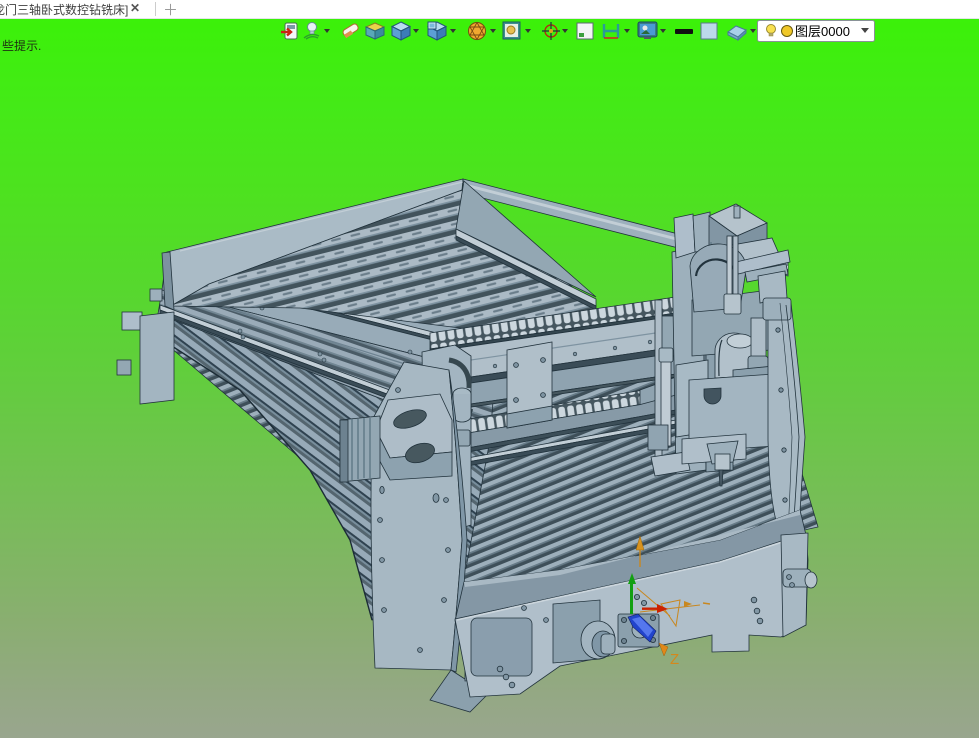 The height and width of the screenshot is (738, 979). What do you see at coordinates (674, 659) in the screenshot?
I see `svg-text: Z` at bounding box center [674, 659].